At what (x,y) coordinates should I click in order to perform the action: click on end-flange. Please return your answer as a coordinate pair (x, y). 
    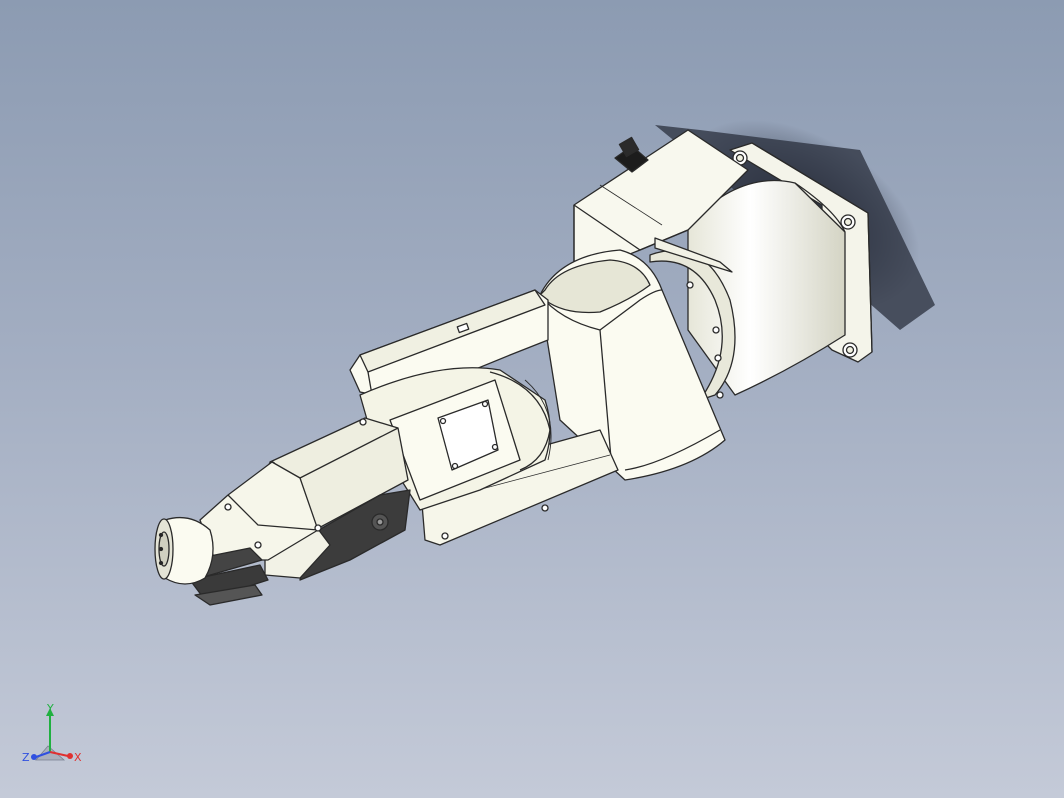
    Looking at the image, I should click on (184, 550).